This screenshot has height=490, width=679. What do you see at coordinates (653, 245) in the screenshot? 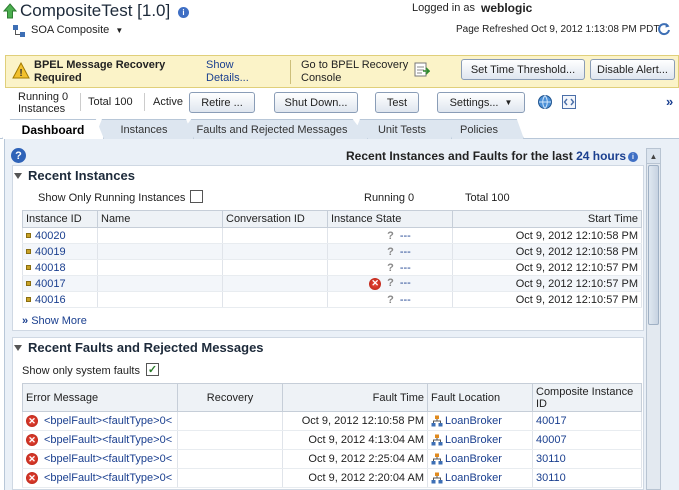
I see `scroll-thumb` at bounding box center [653, 245].